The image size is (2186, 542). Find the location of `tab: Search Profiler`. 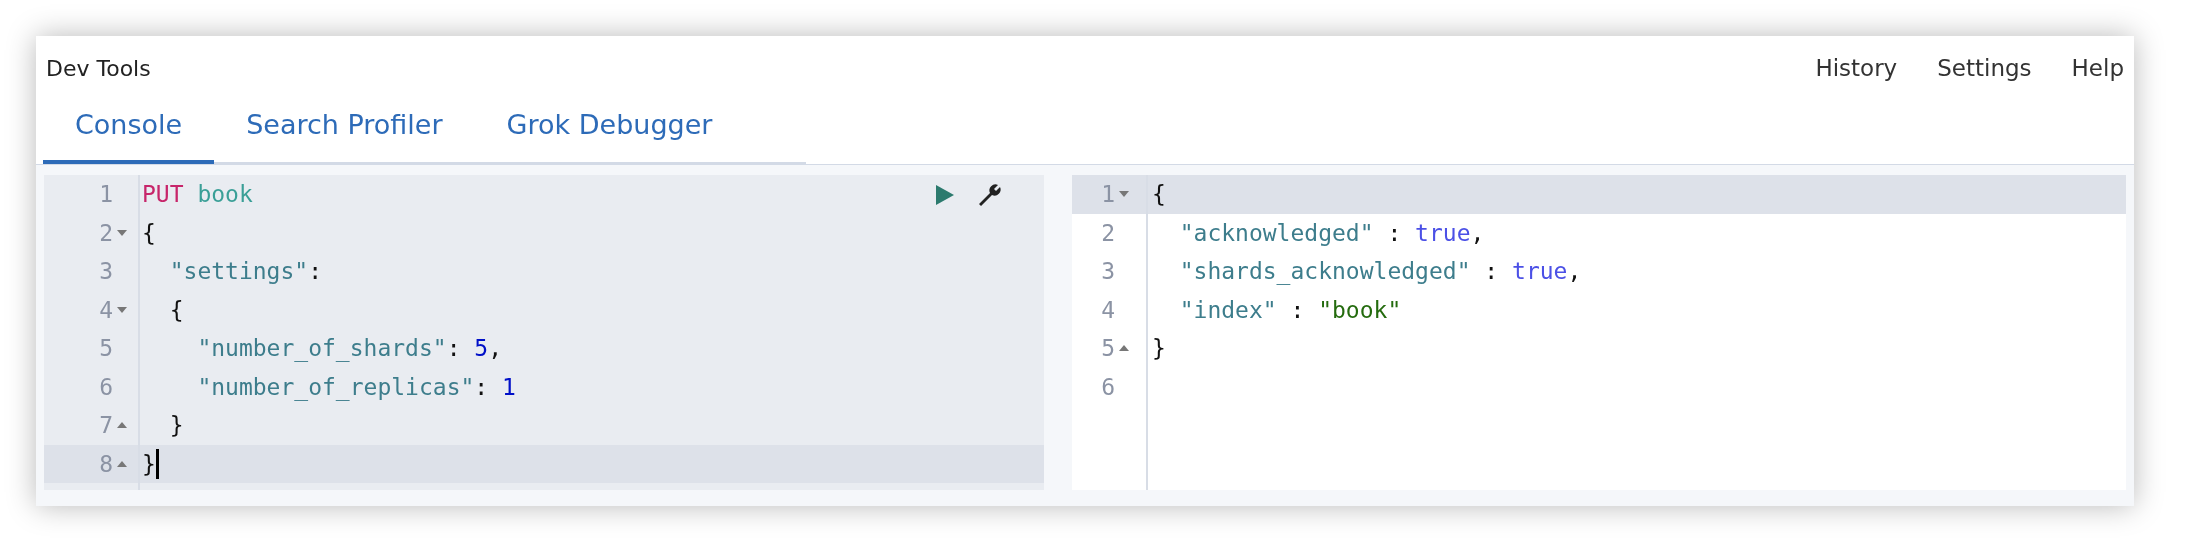

tab: Search Profiler is located at coordinates (344, 126).